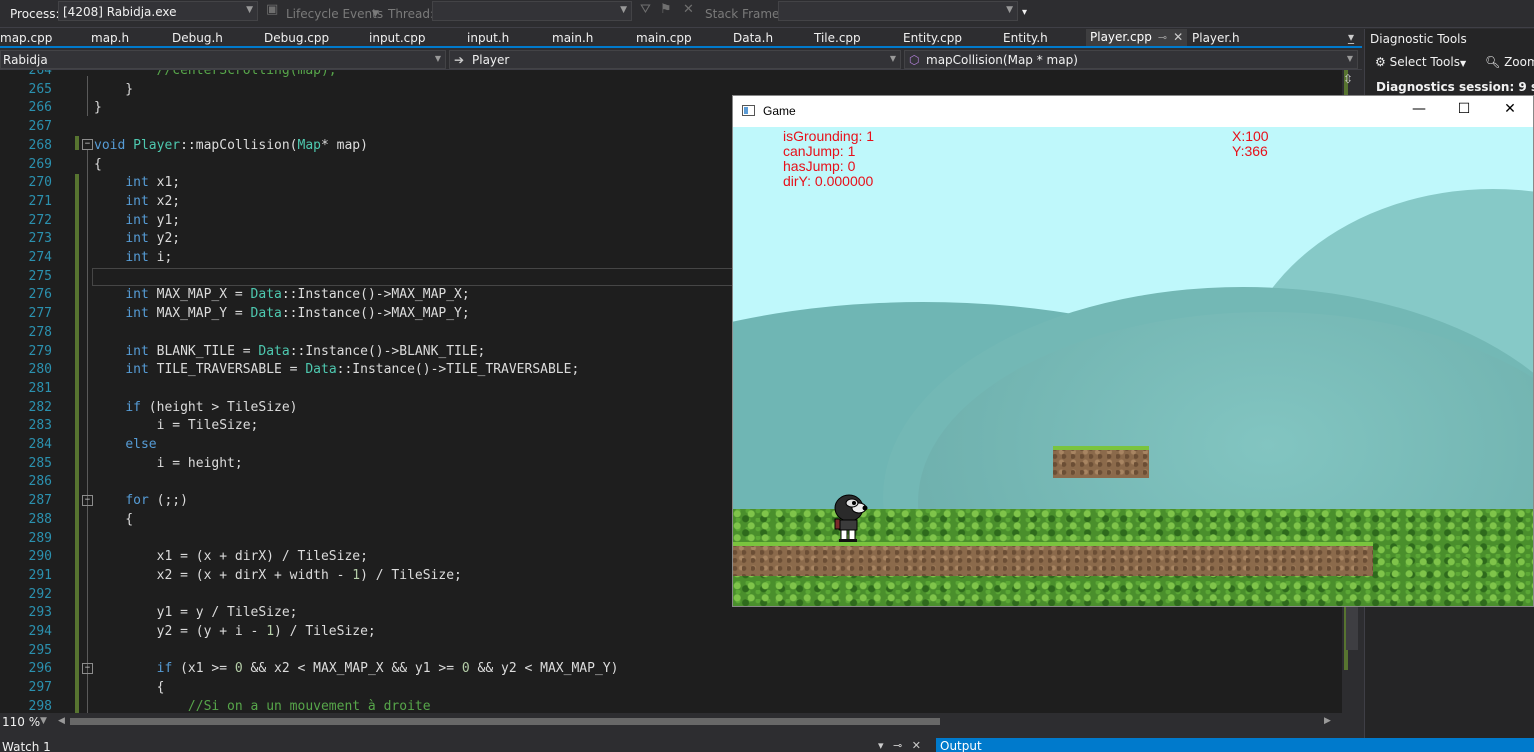 This screenshot has width=1534, height=752. Describe the element at coordinates (645, 9) in the screenshot. I see `filter-icon: ⛛` at that location.